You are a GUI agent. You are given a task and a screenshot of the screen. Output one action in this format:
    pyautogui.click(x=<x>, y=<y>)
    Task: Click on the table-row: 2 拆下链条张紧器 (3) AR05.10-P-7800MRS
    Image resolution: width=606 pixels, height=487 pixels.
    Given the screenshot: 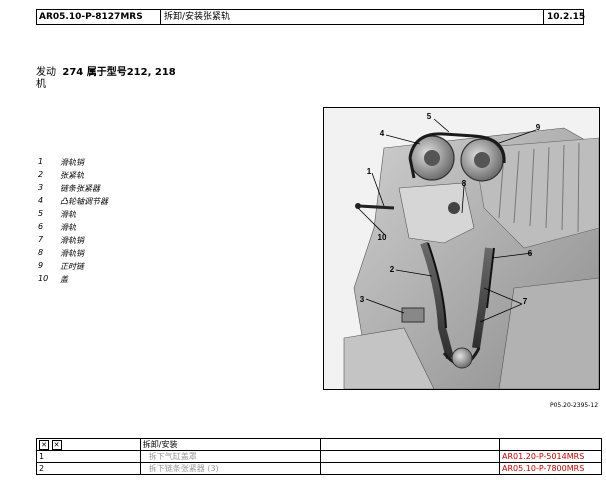 What is the action you would take?
    pyautogui.click(x=319, y=468)
    